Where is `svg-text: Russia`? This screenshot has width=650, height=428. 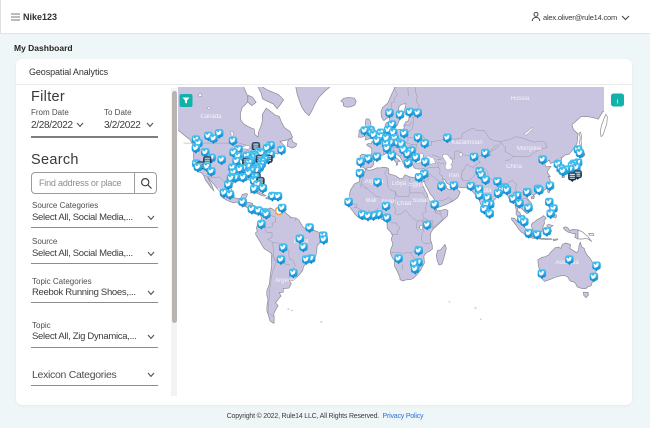
svg-text: Russia is located at coordinates (520, 99).